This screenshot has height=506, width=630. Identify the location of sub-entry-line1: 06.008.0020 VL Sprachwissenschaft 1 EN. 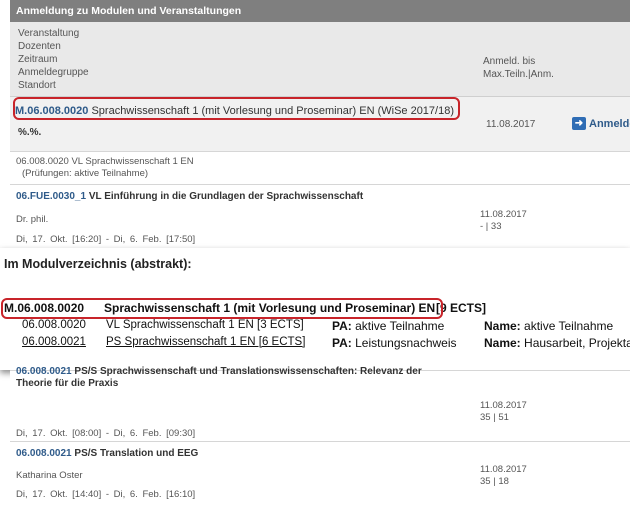
(105, 161).